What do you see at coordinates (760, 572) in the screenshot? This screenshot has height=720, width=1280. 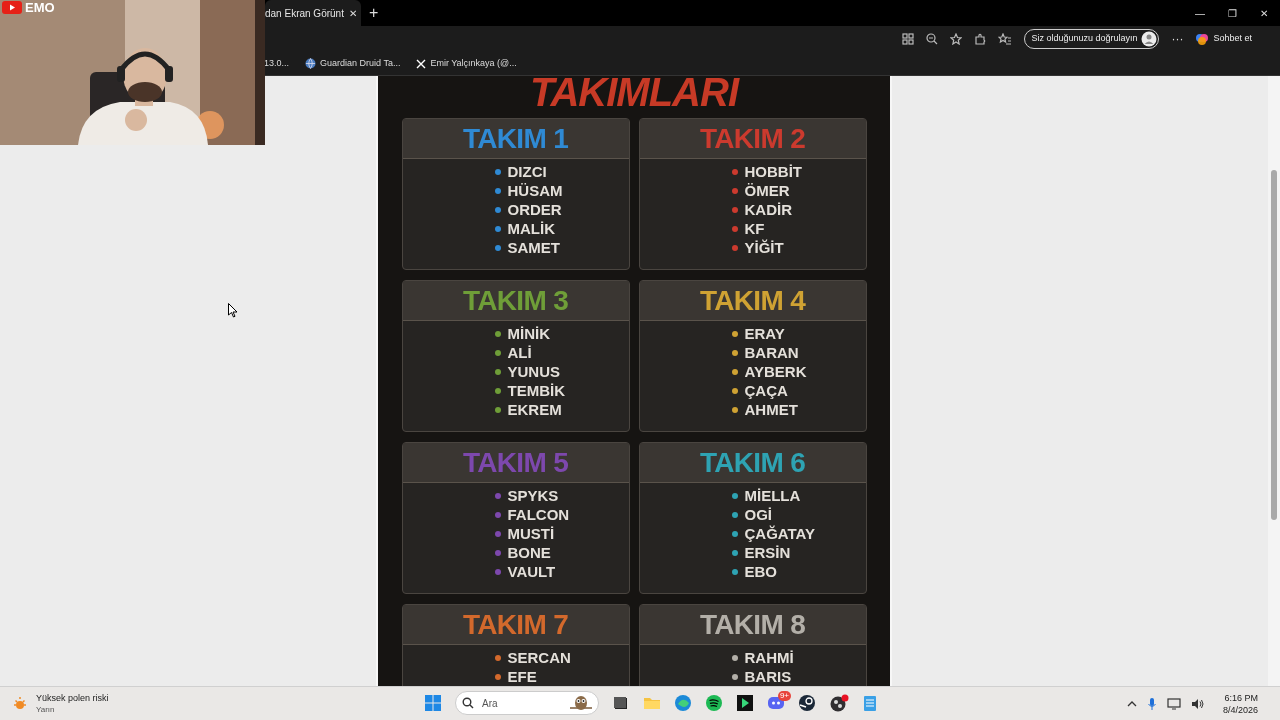 I see `member-name: EBO` at bounding box center [760, 572].